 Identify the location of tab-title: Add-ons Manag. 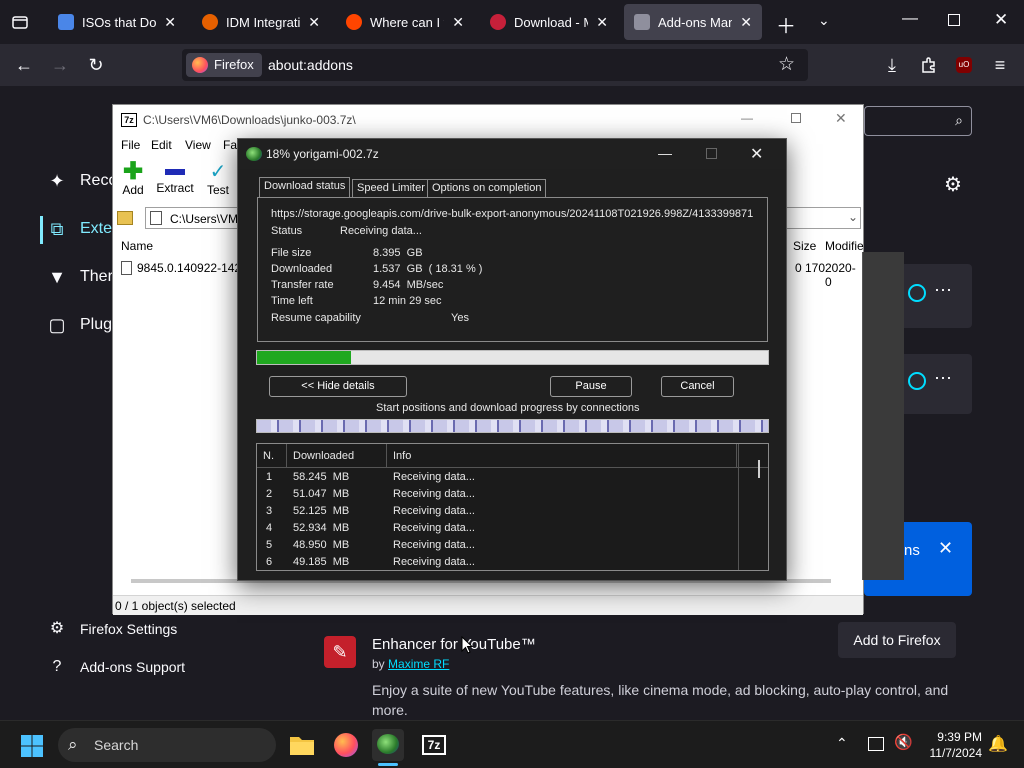
(695, 22).